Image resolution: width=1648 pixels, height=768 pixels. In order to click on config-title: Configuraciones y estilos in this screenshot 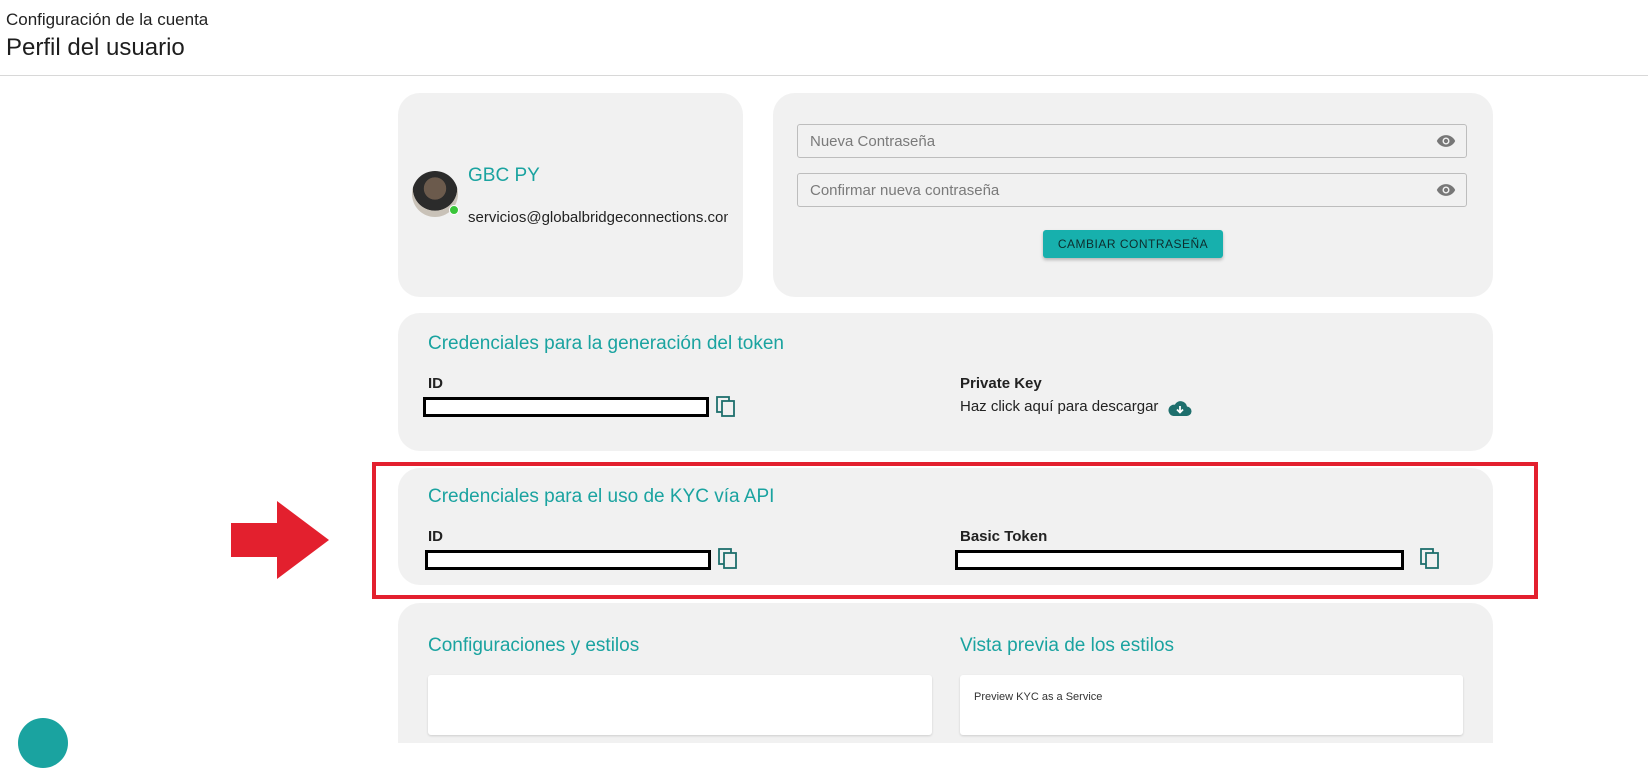, I will do `click(534, 645)`.